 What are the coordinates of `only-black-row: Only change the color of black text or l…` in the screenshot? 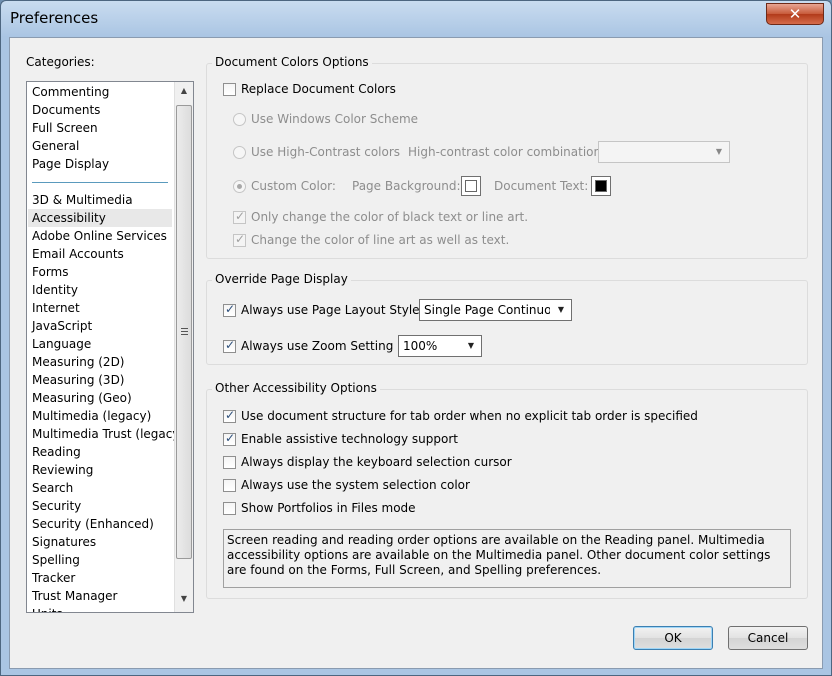 It's located at (381, 216).